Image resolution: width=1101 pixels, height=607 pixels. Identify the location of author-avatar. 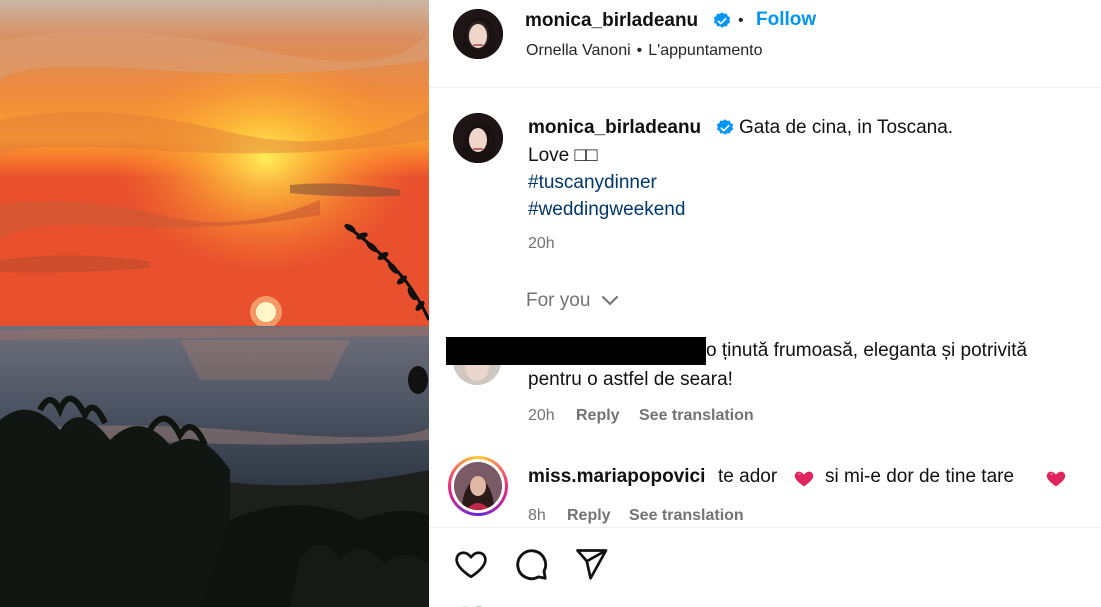
(478, 34).